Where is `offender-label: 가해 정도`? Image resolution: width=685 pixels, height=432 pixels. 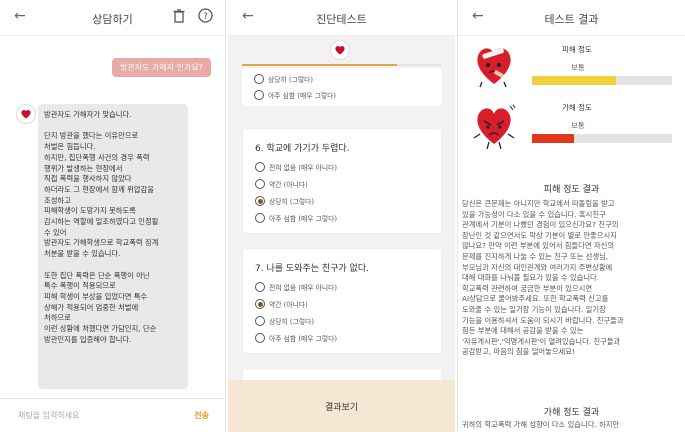 offender-label: 가해 정도 is located at coordinates (577, 107).